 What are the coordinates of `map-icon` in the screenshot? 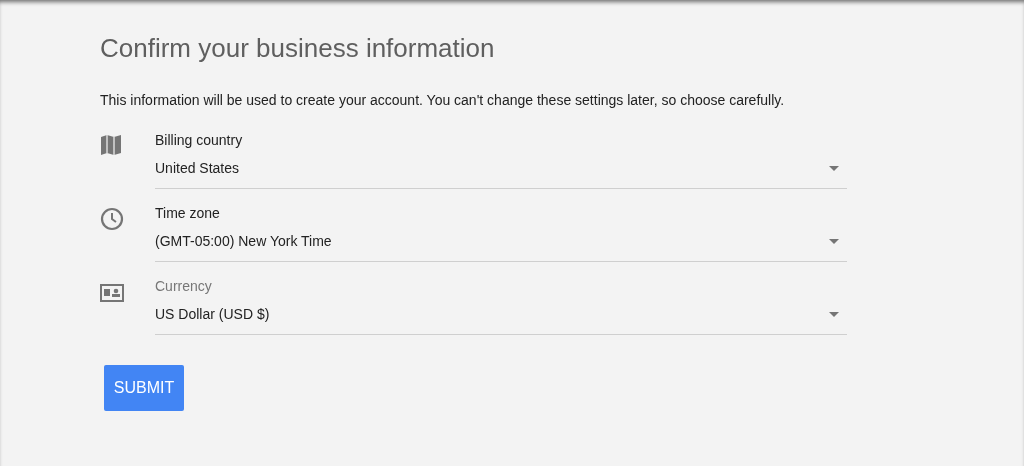 It's located at (111, 145).